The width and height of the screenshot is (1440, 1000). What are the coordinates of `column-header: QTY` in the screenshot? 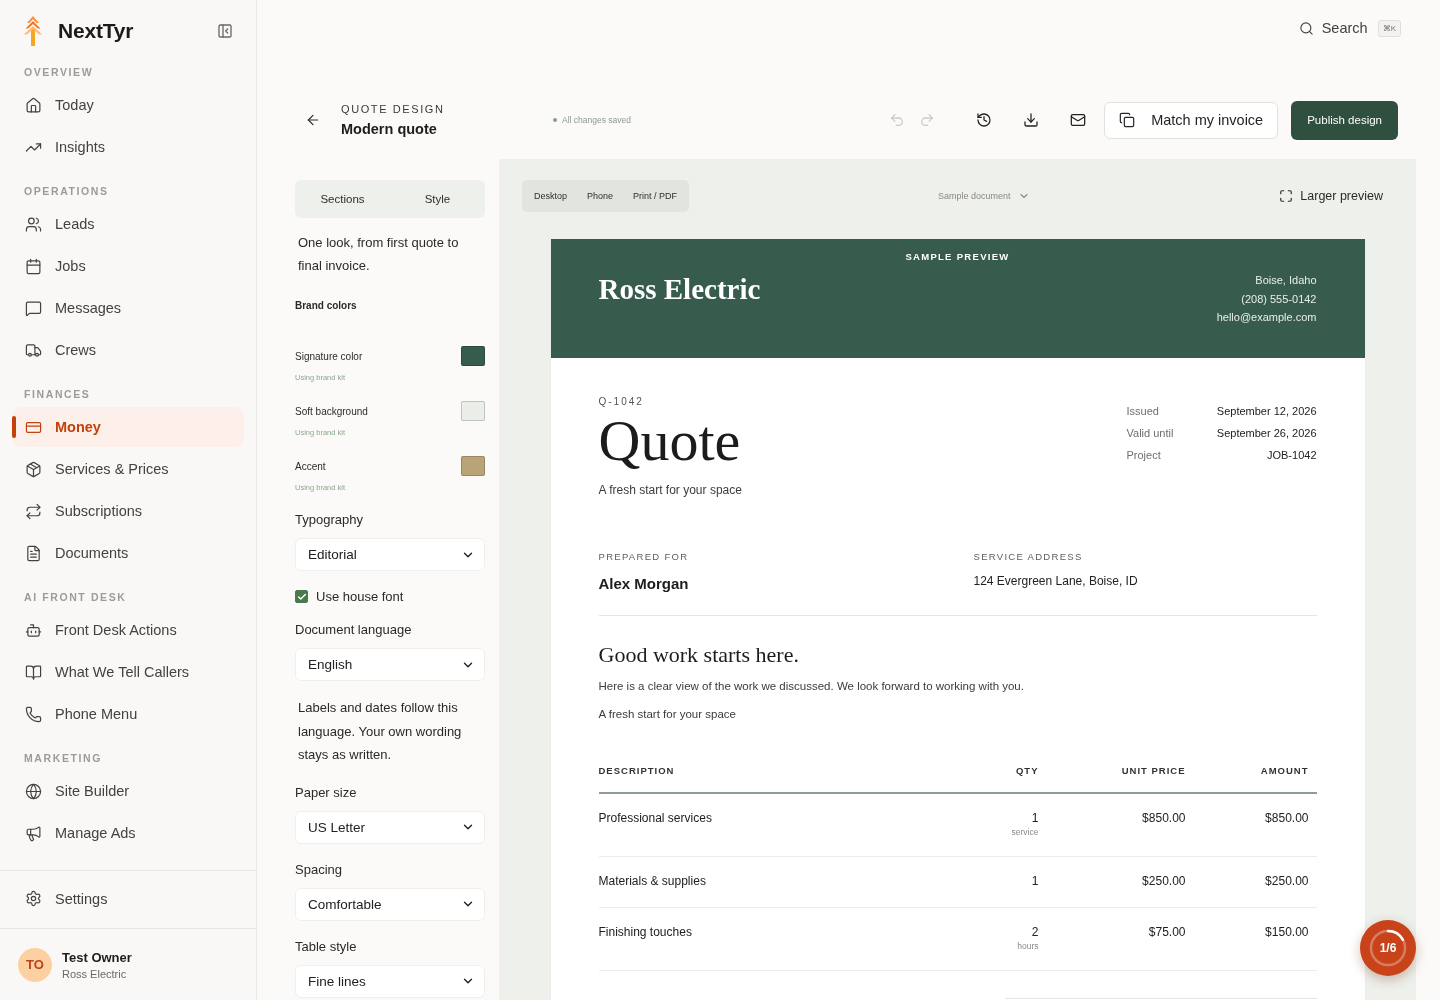 It's located at (1027, 771).